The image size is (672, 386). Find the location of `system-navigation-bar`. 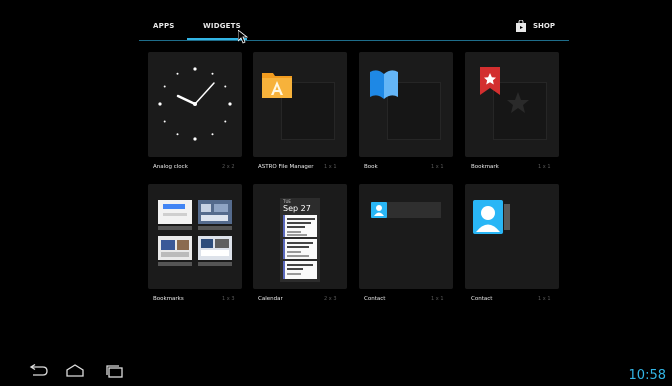

system-navigation-bar is located at coordinates (336, 371).